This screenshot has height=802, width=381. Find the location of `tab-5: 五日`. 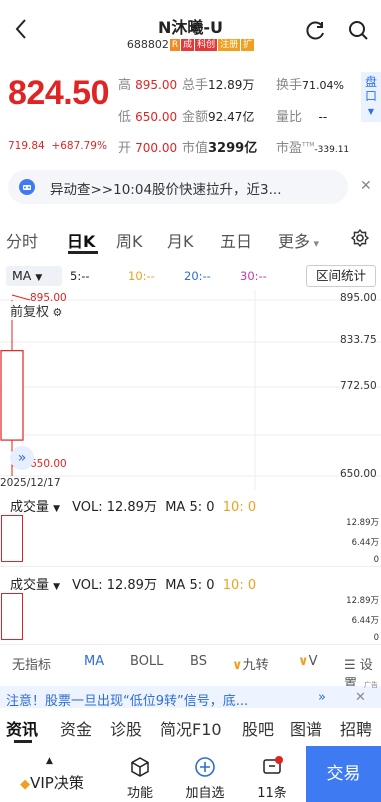

tab-5: 五日 is located at coordinates (236, 240).